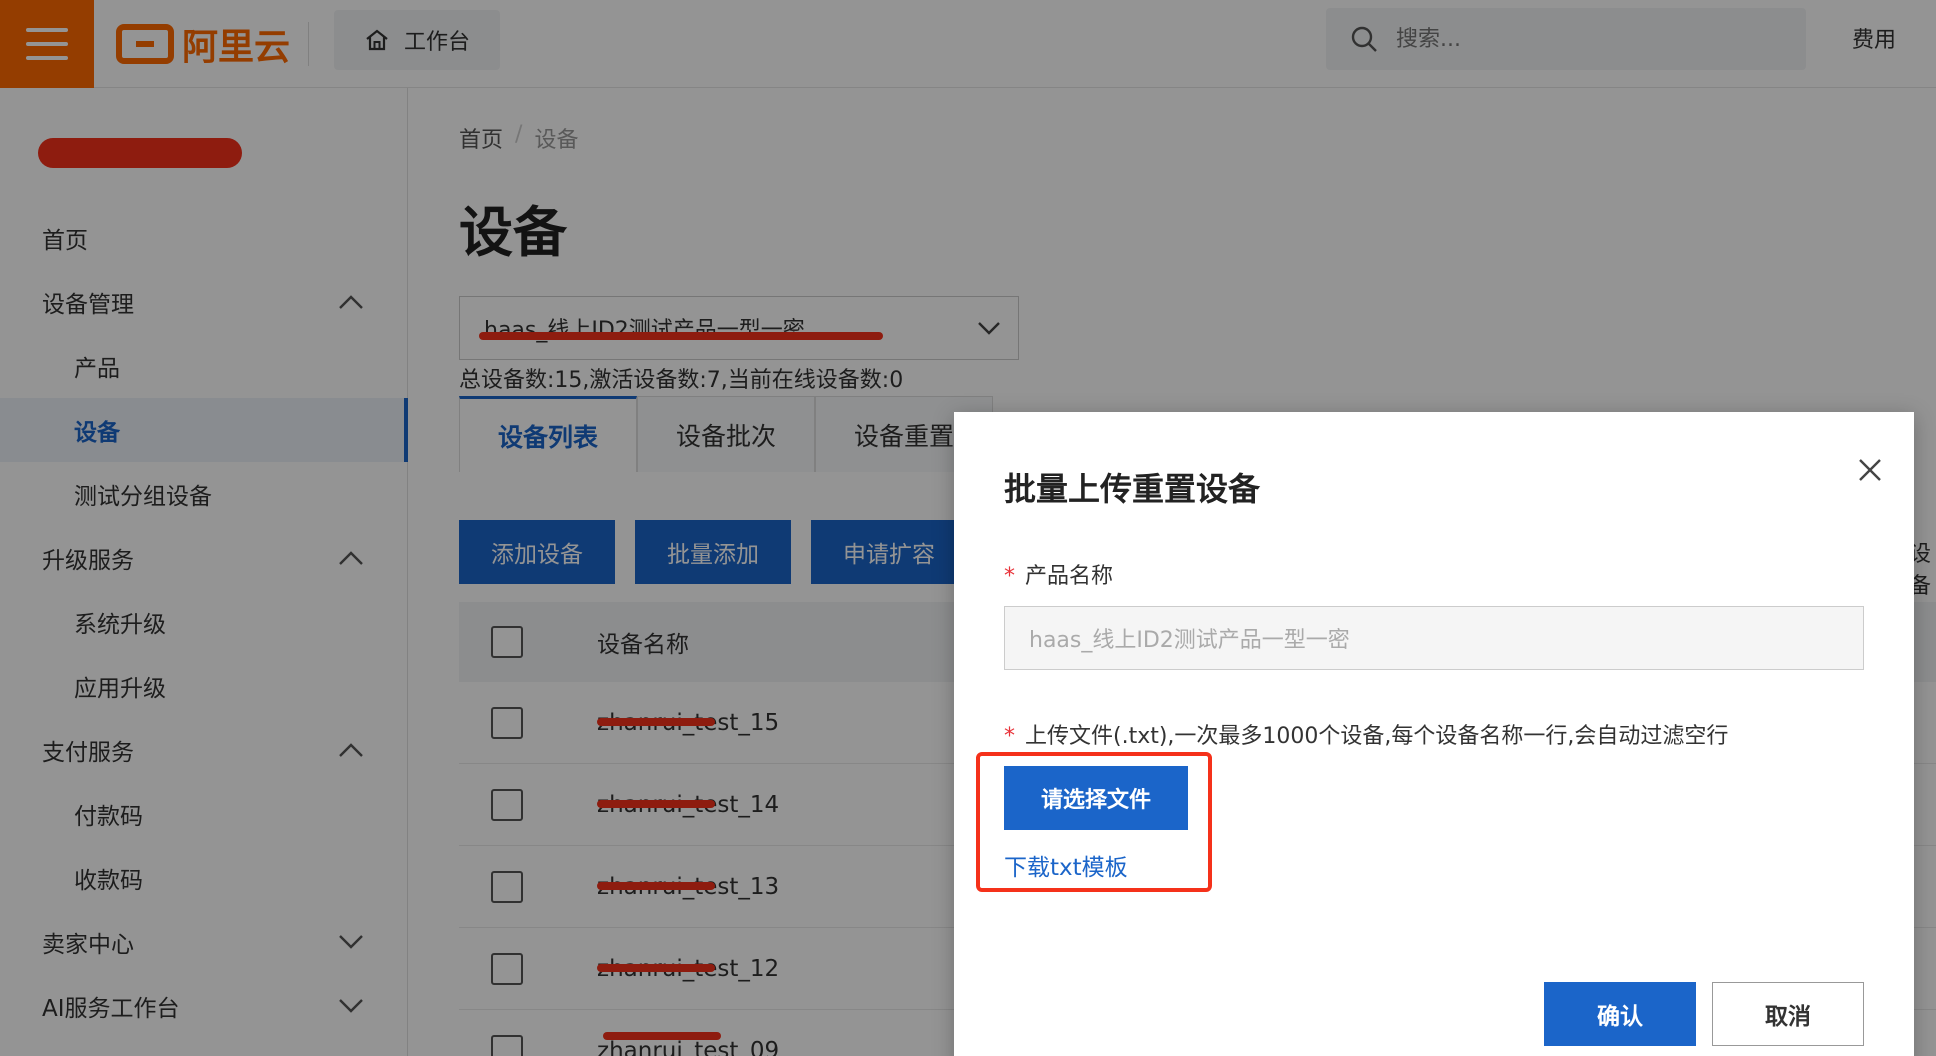 The image size is (1936, 1056). I want to click on product-name-label: * 产品名称, so click(1058, 574).